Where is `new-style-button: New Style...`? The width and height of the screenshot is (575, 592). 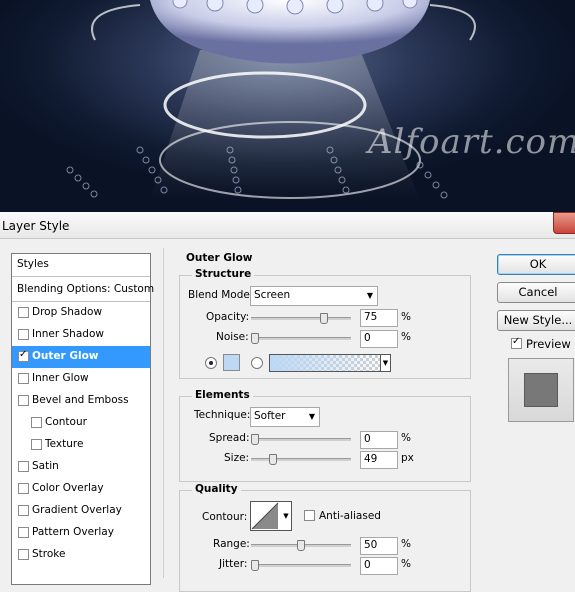 new-style-button: New Style... is located at coordinates (536, 320).